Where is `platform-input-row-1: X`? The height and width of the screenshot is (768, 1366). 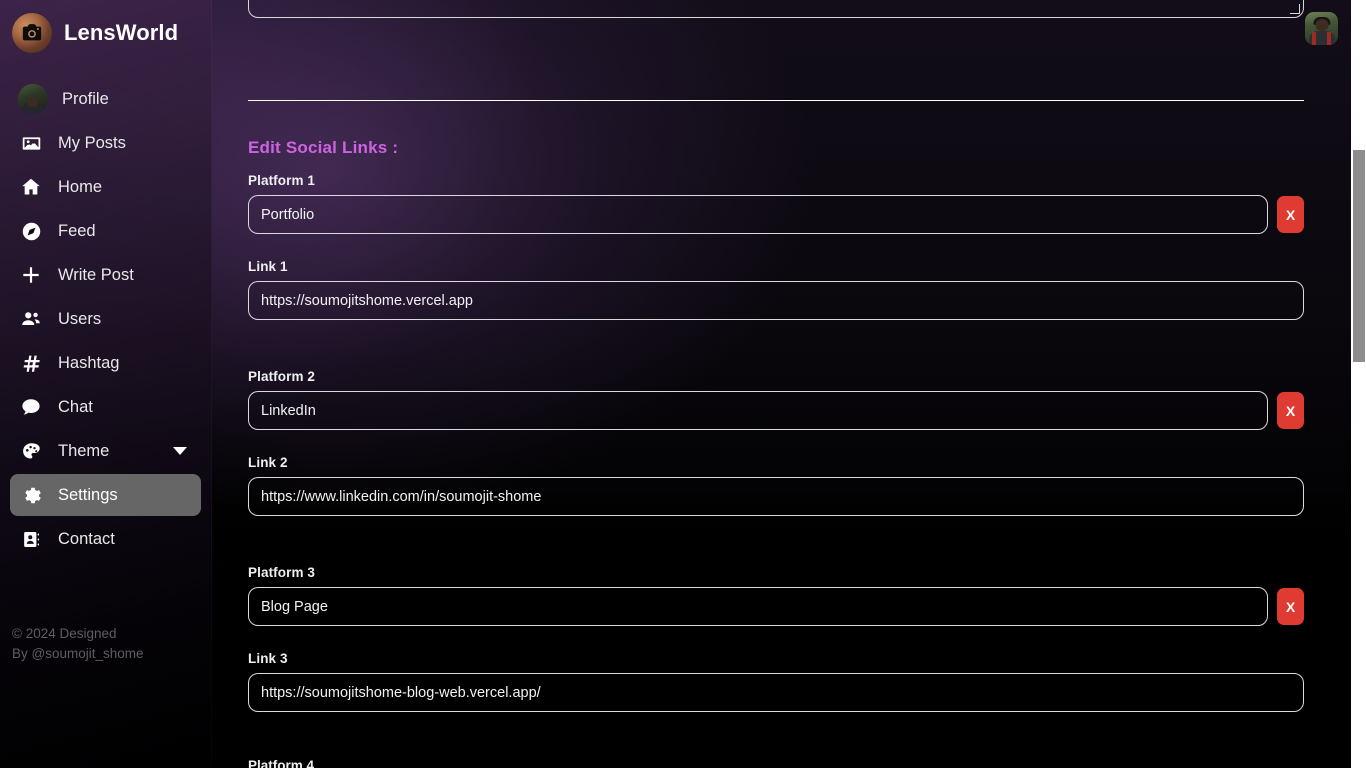 platform-input-row-1: X is located at coordinates (776, 214).